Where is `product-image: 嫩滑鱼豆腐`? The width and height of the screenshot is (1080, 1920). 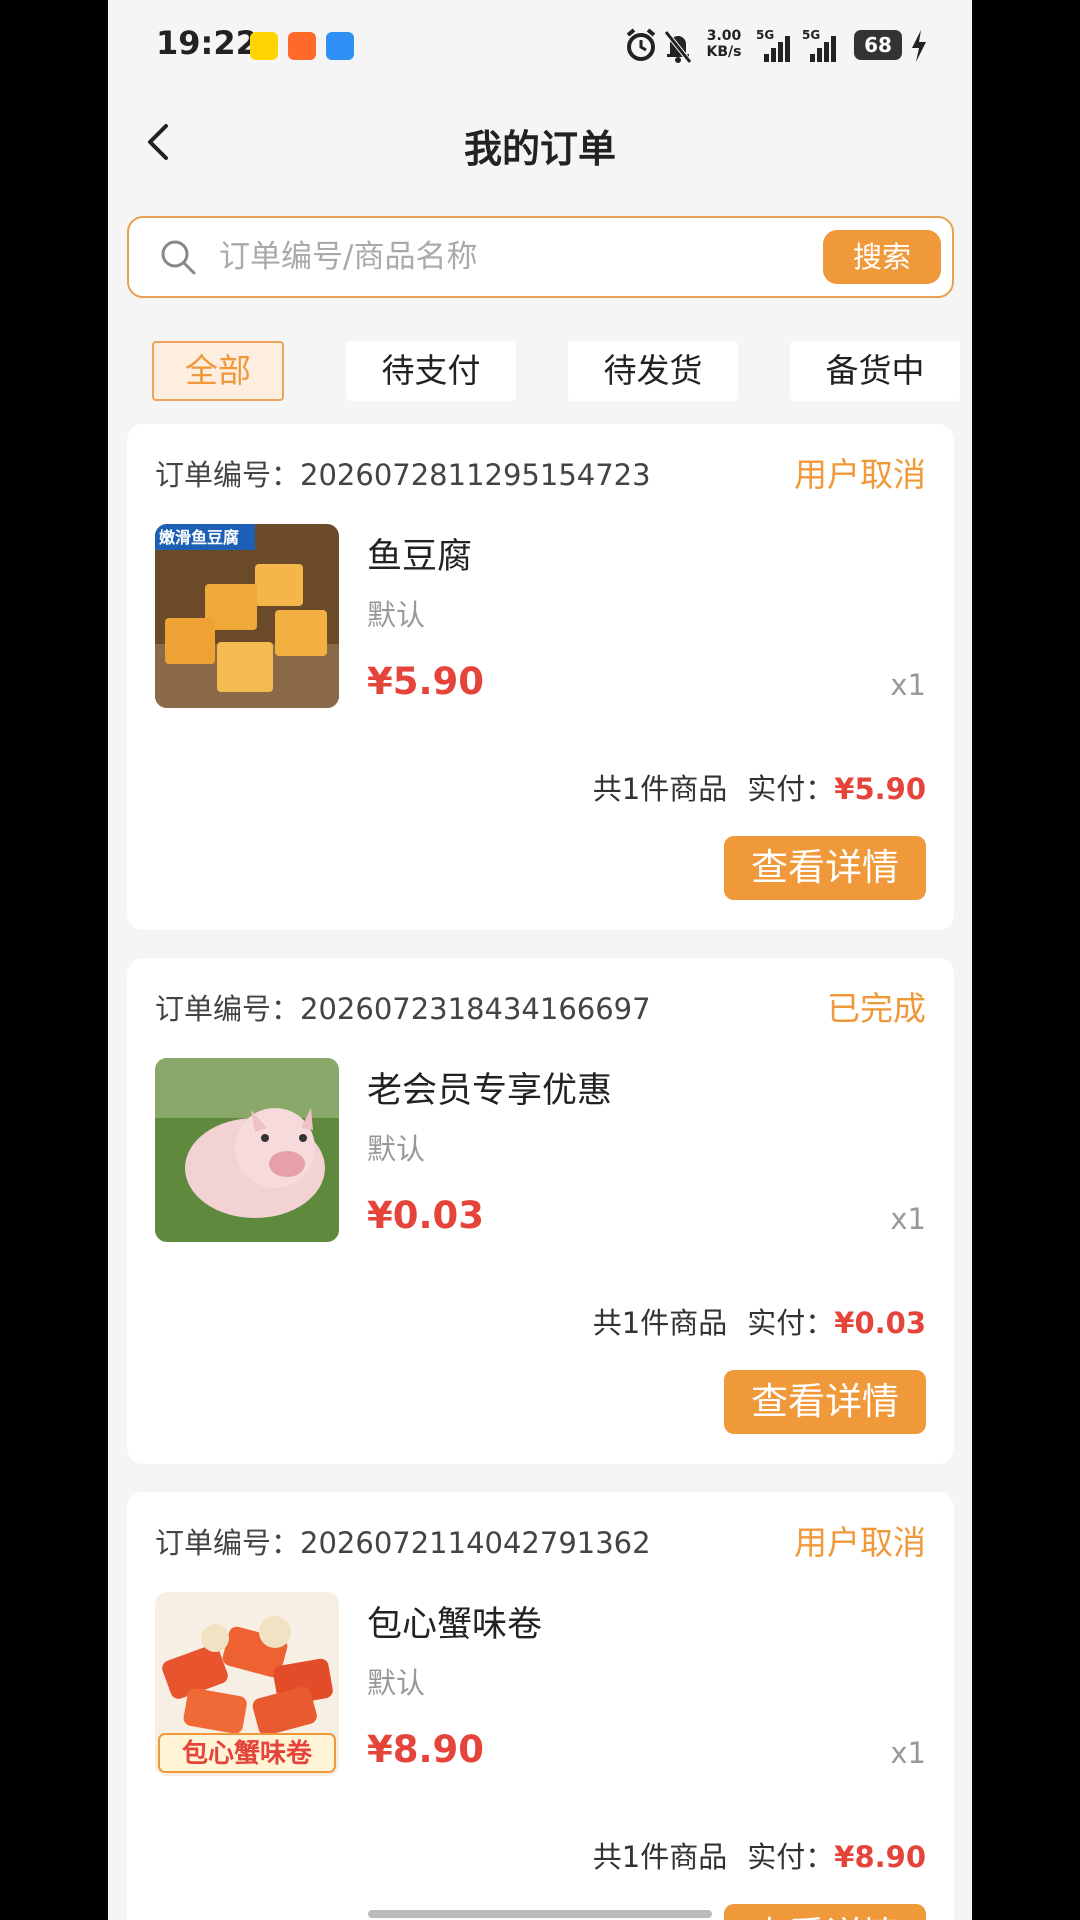 product-image: 嫩滑鱼豆腐 is located at coordinates (247, 616).